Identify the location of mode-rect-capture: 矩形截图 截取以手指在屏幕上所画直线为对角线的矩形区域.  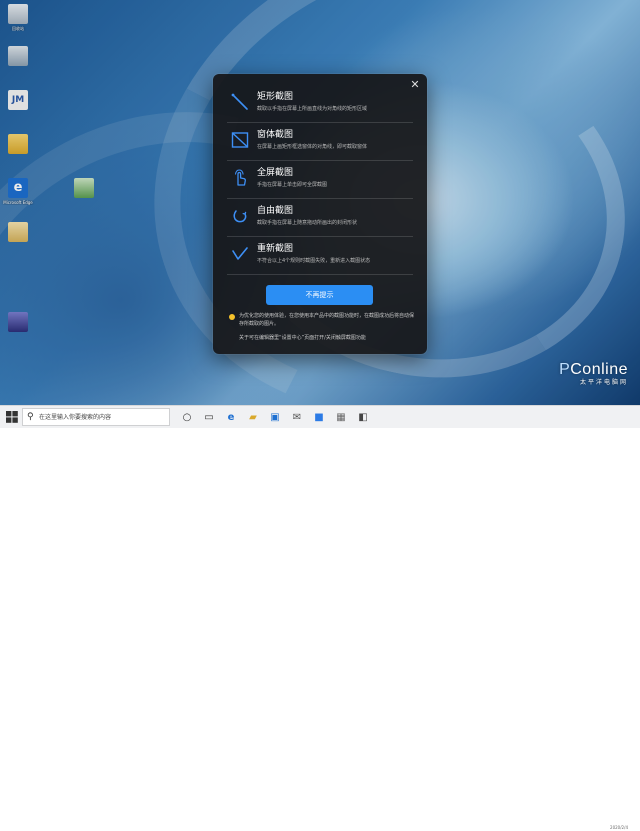
(320, 104).